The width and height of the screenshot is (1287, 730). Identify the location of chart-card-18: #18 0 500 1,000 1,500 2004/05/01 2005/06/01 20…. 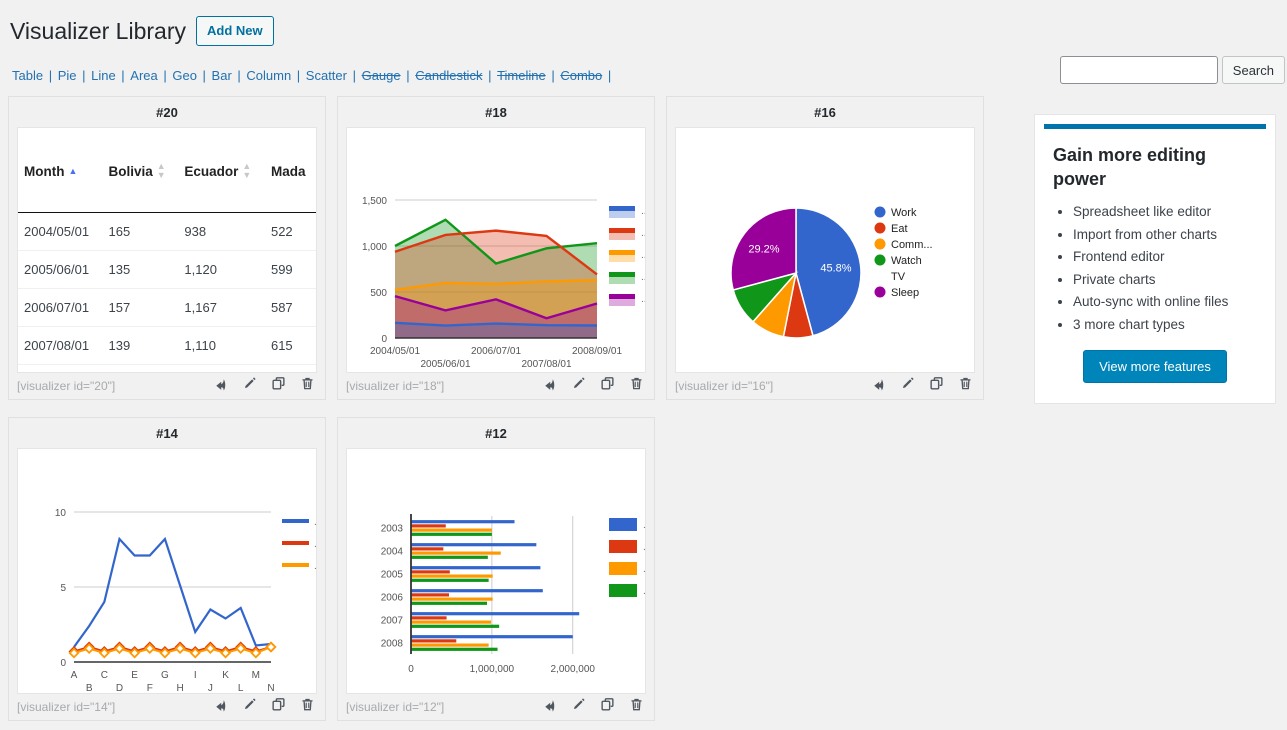
(496, 248).